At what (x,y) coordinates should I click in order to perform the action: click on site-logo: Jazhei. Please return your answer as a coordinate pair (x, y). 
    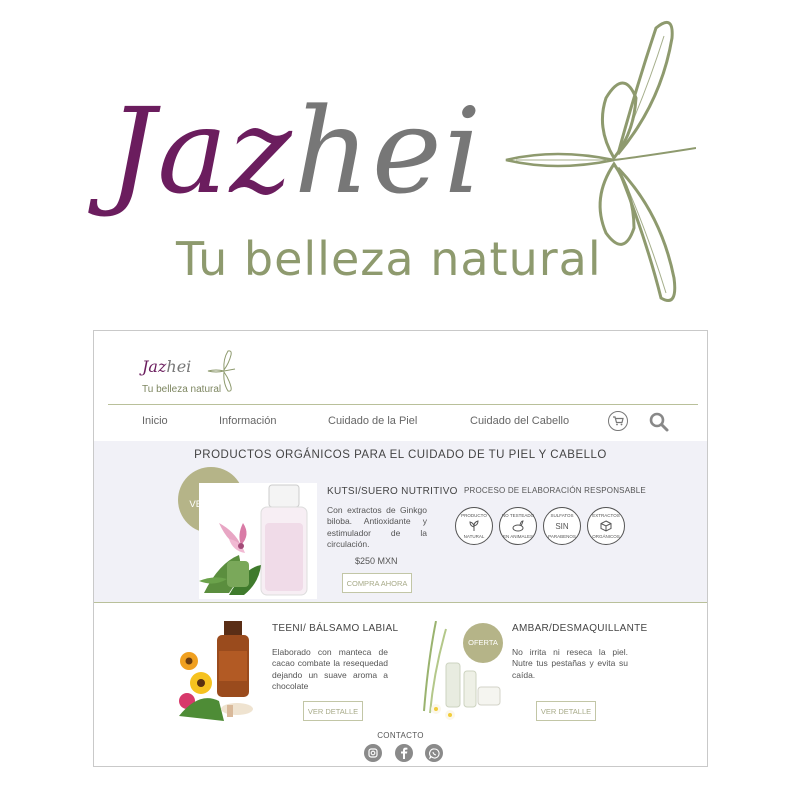
    Looking at the image, I should click on (166, 366).